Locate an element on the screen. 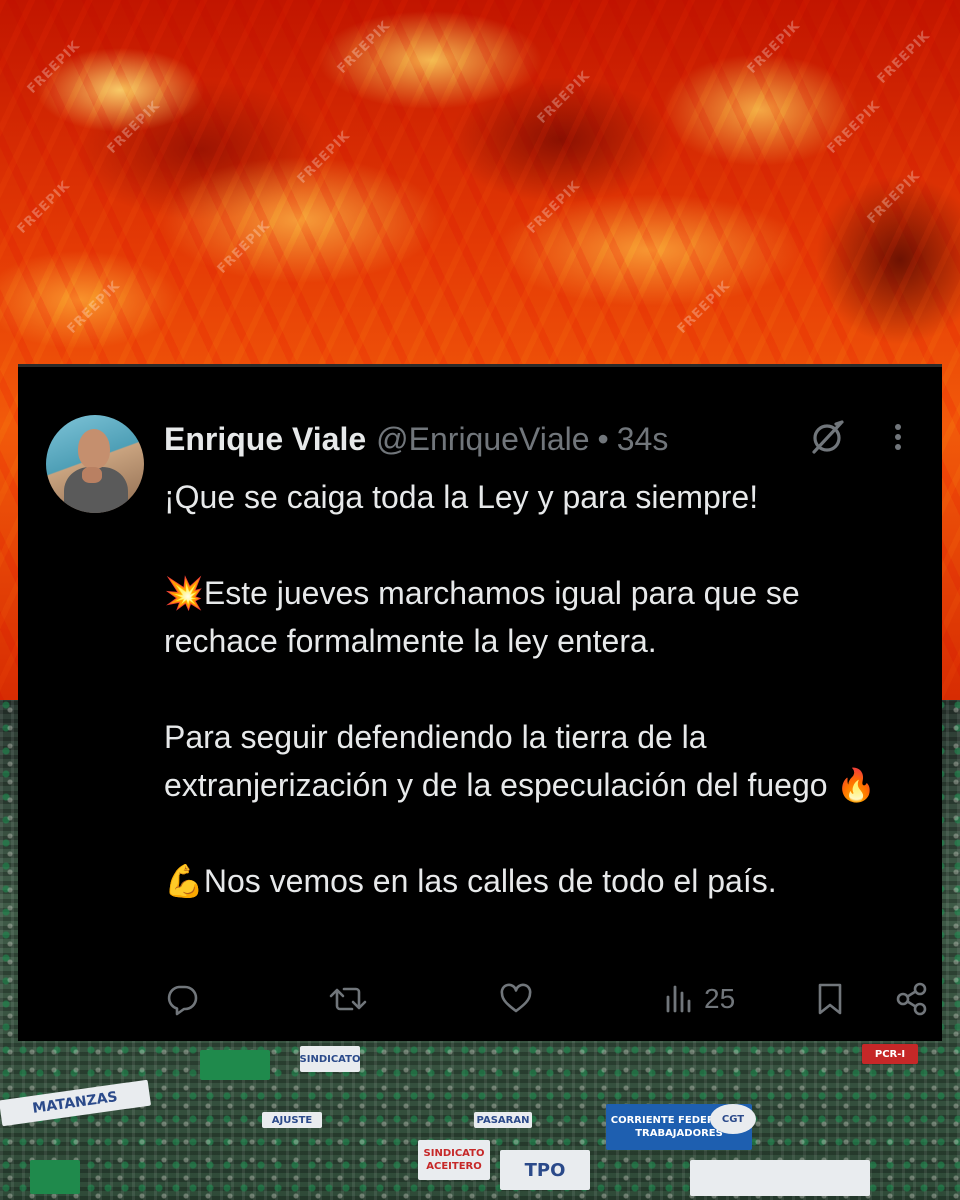 The height and width of the screenshot is (1200, 960). share-button is located at coordinates (912, 999).